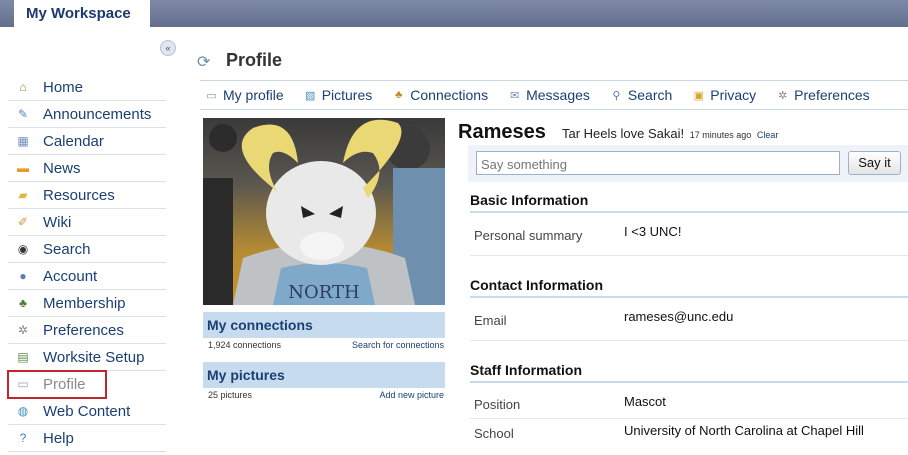  Describe the element at coordinates (23, 141) in the screenshot. I see `calendar-icon: ▦` at that location.